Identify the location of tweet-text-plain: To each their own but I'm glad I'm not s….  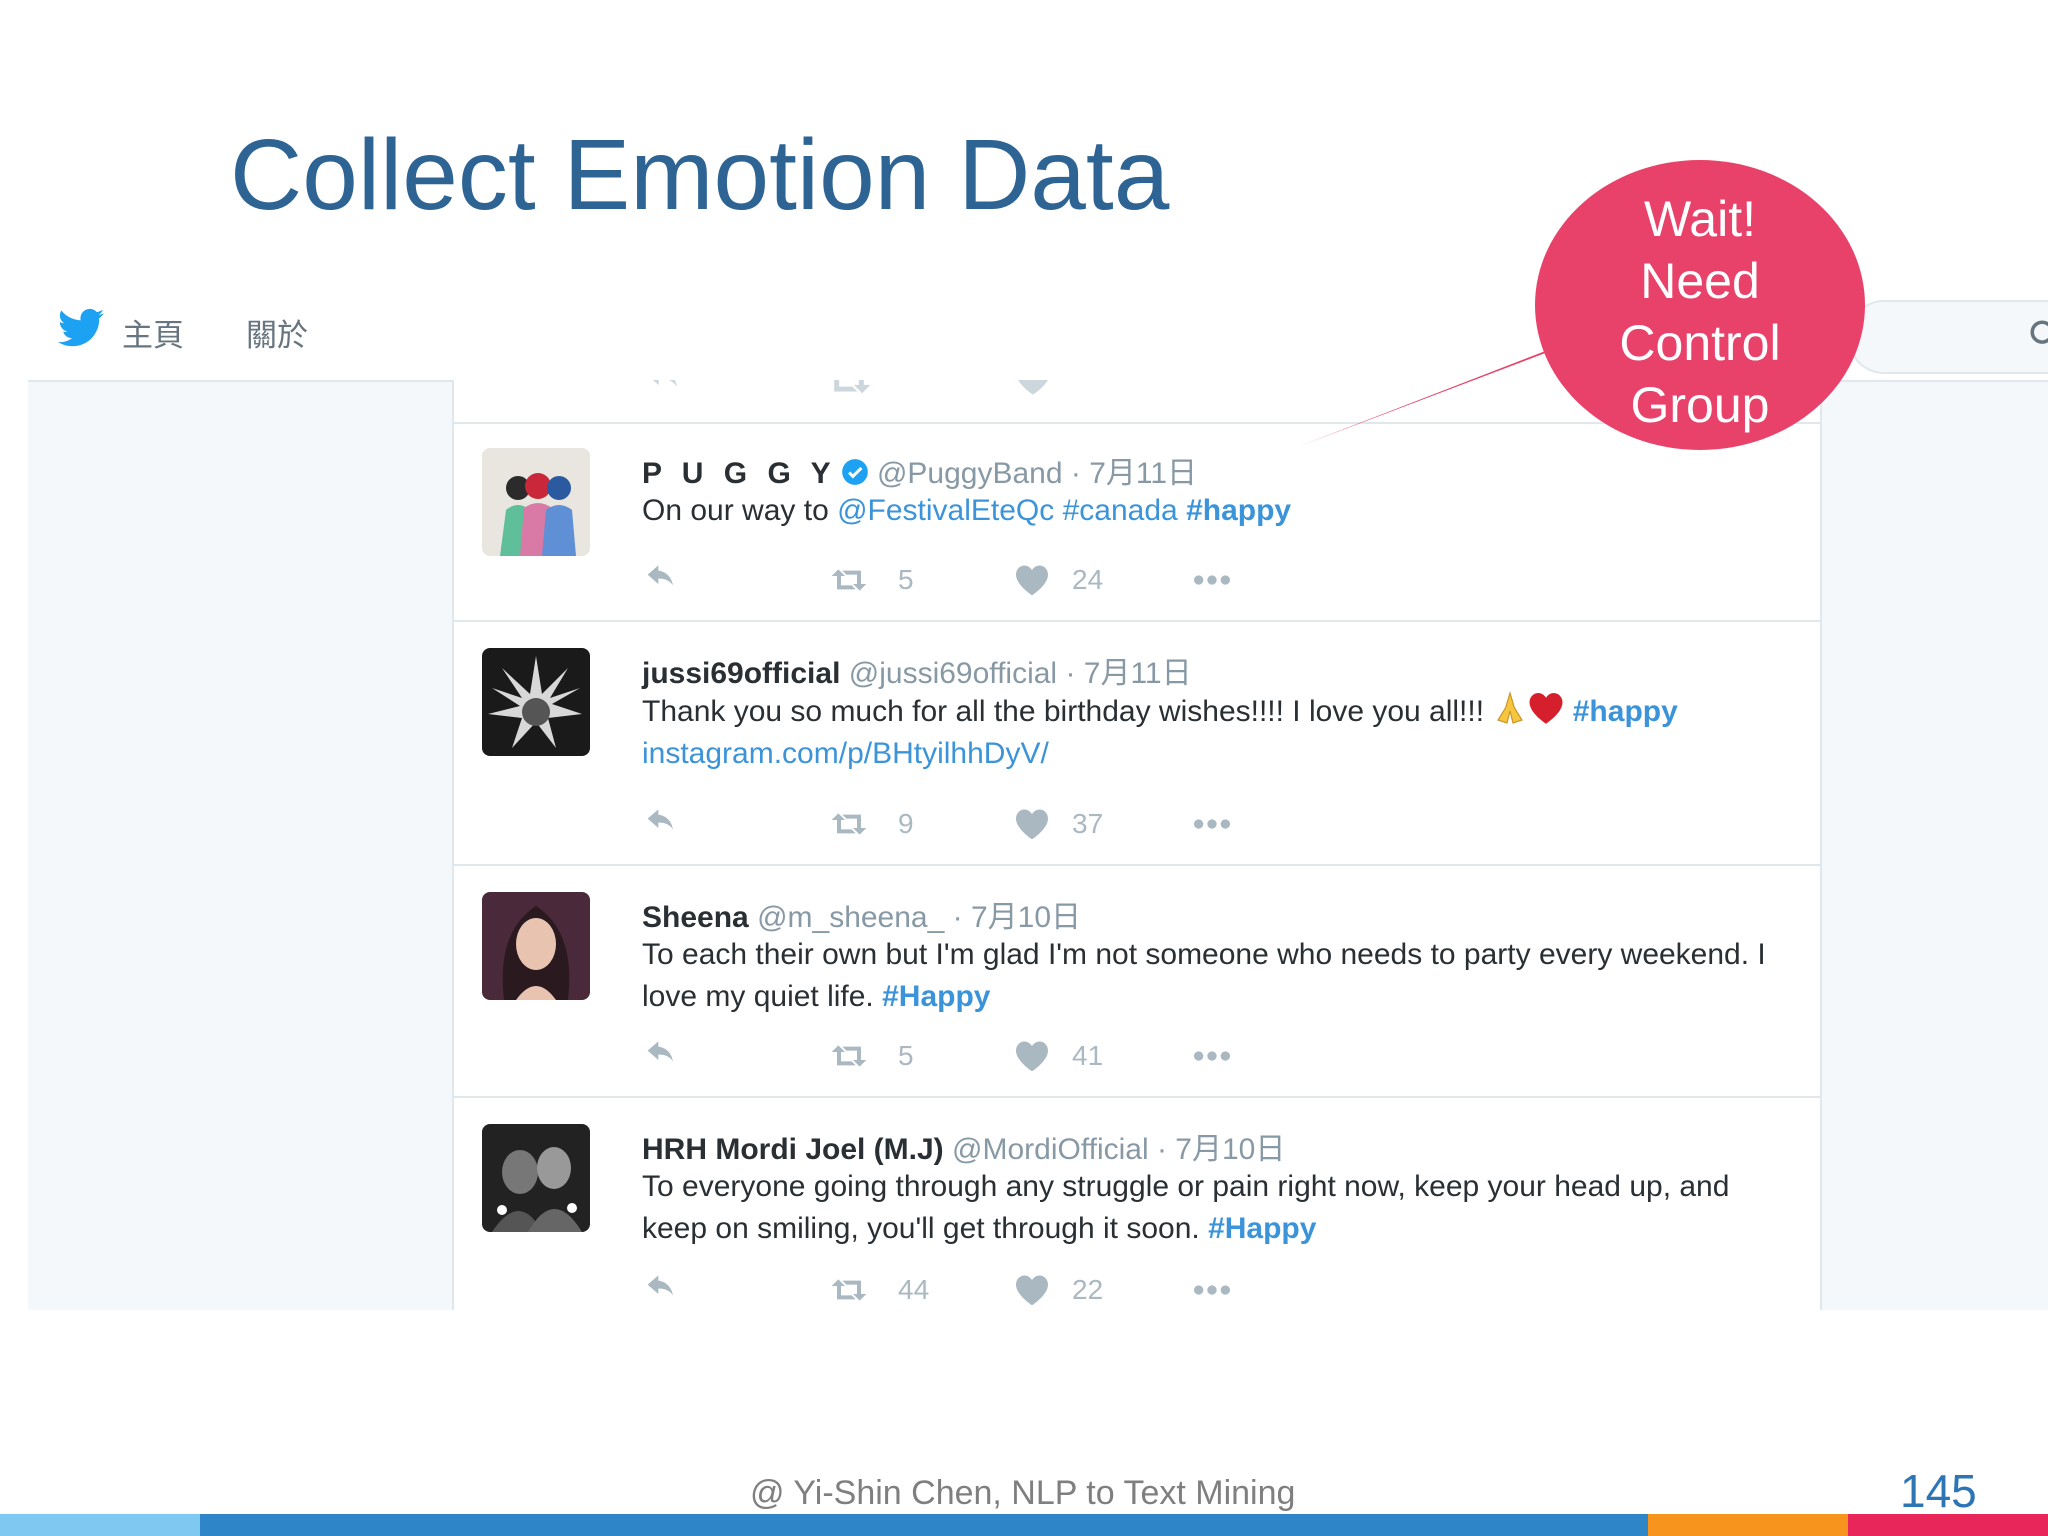
(1204, 975).